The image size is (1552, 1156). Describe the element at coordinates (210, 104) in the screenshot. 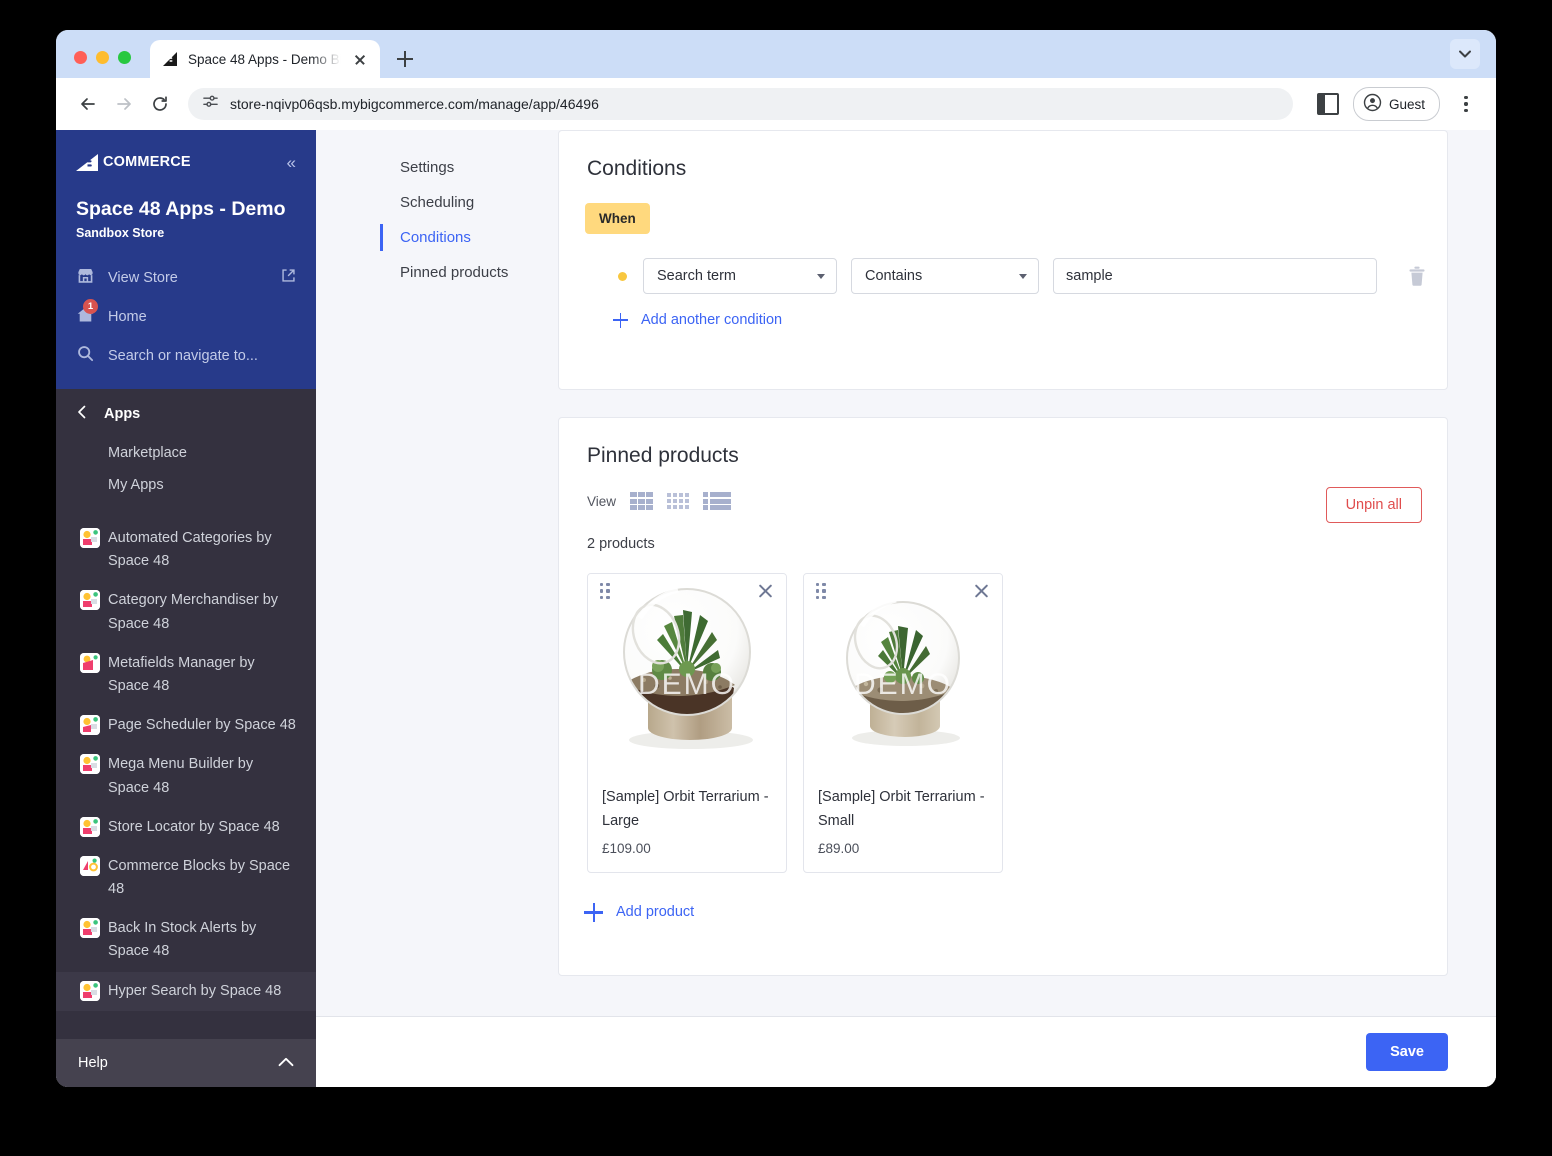

I see `page-settings-icon` at that location.